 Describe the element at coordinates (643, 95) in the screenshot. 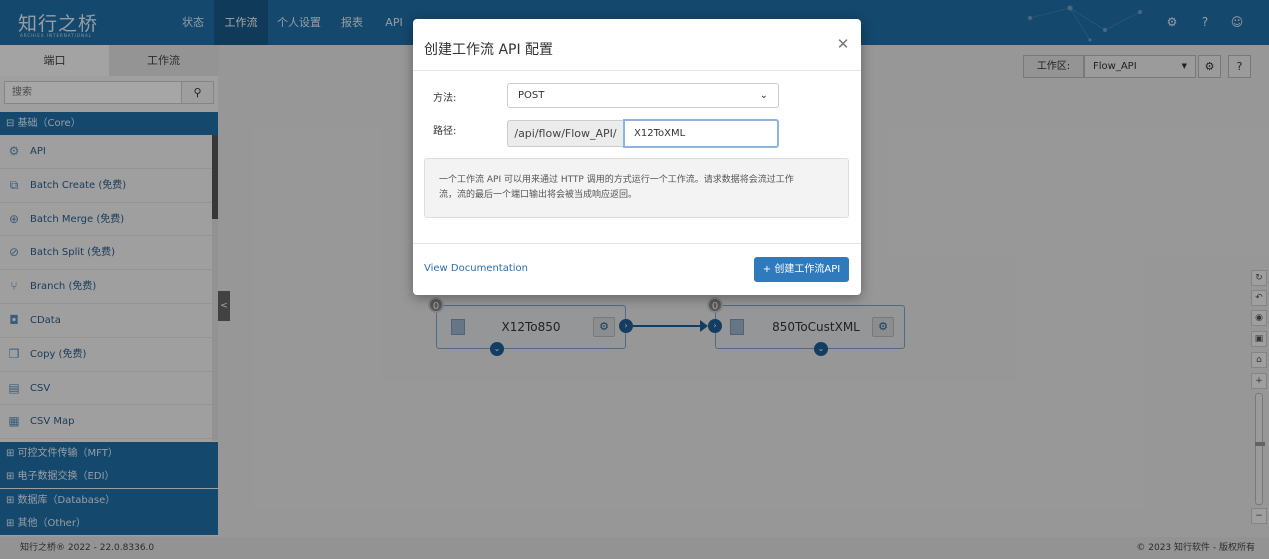

I see `method-select: POST ⌄` at that location.